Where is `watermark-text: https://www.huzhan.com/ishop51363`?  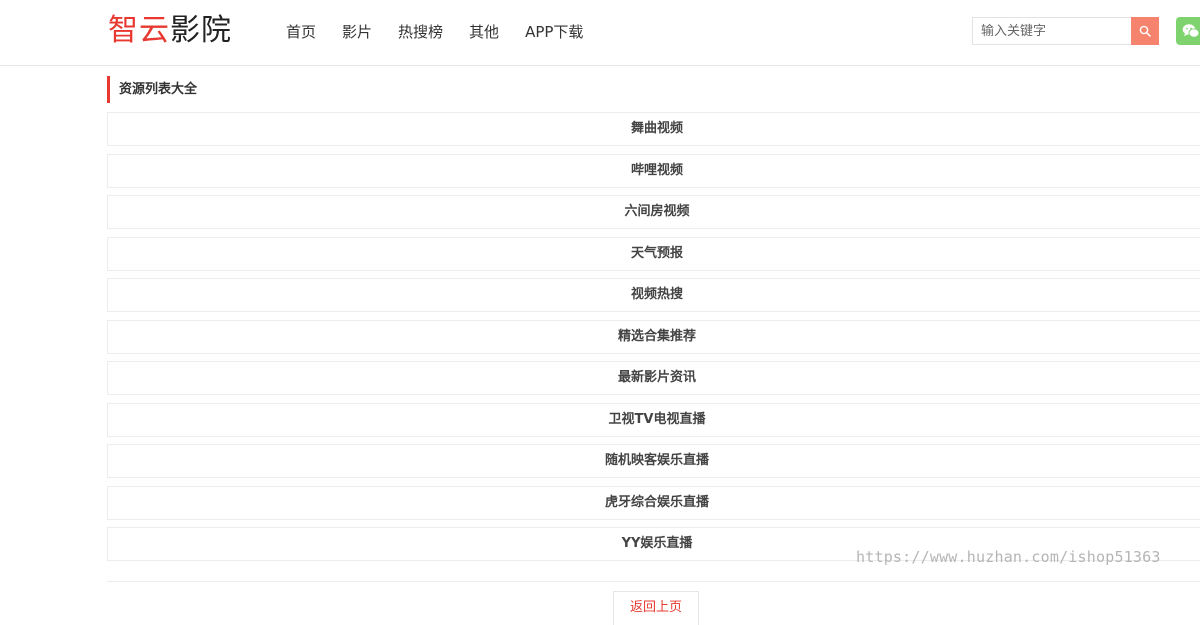
watermark-text: https://www.huzhan.com/ishop51363 is located at coordinates (1008, 557).